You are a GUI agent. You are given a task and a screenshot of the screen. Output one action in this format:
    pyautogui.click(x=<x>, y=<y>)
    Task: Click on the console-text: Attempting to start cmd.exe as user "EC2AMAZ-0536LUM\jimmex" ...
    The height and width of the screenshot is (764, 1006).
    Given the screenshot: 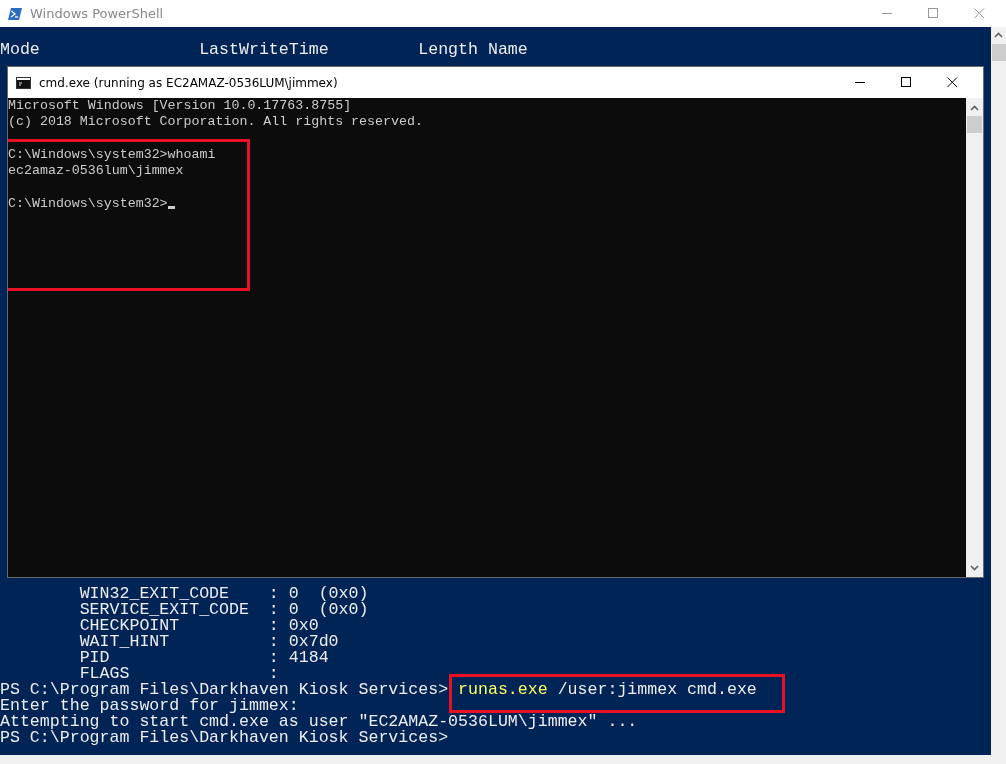 What is the action you would take?
    pyautogui.click(x=319, y=721)
    